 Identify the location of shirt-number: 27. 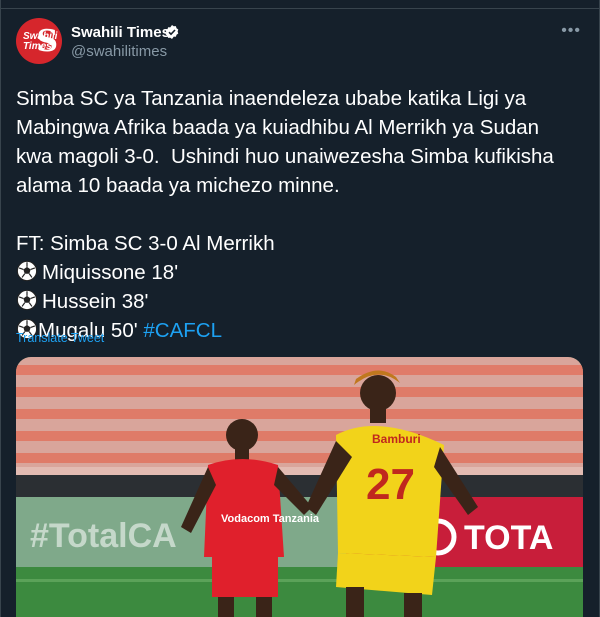
(390, 484).